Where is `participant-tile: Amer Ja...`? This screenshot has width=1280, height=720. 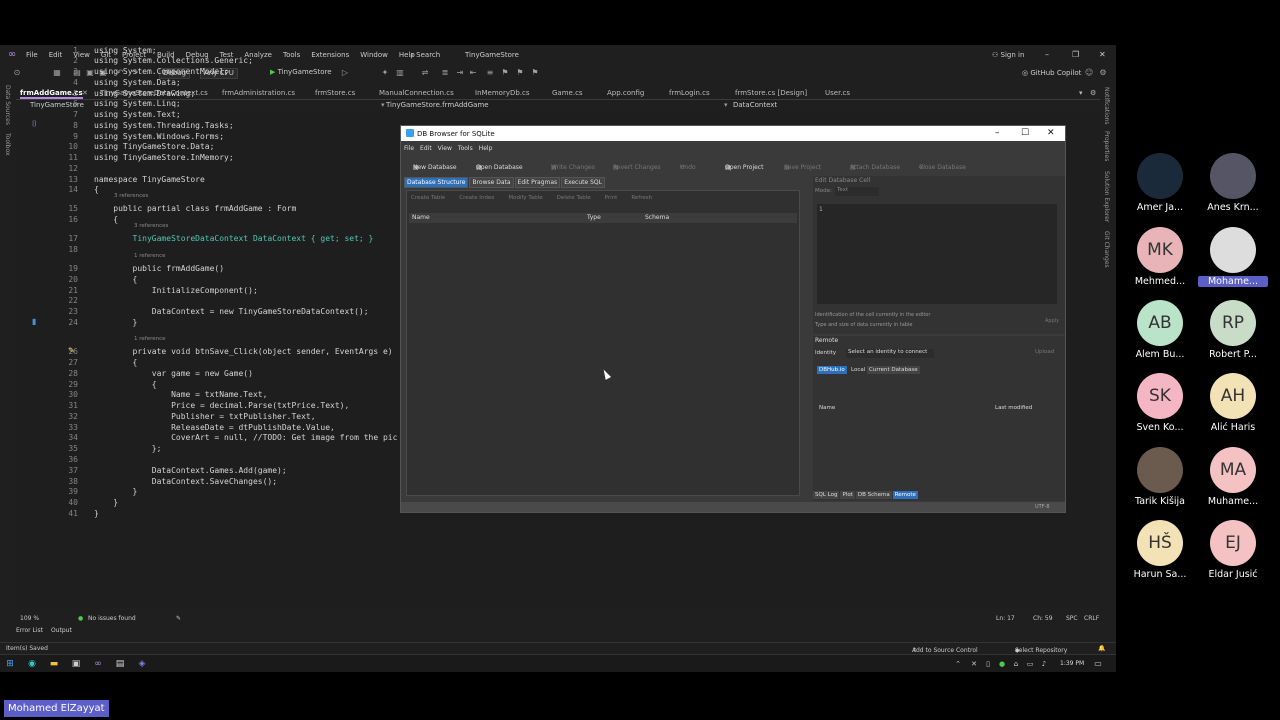
participant-tile: Amer Ja... is located at coordinates (1160, 183).